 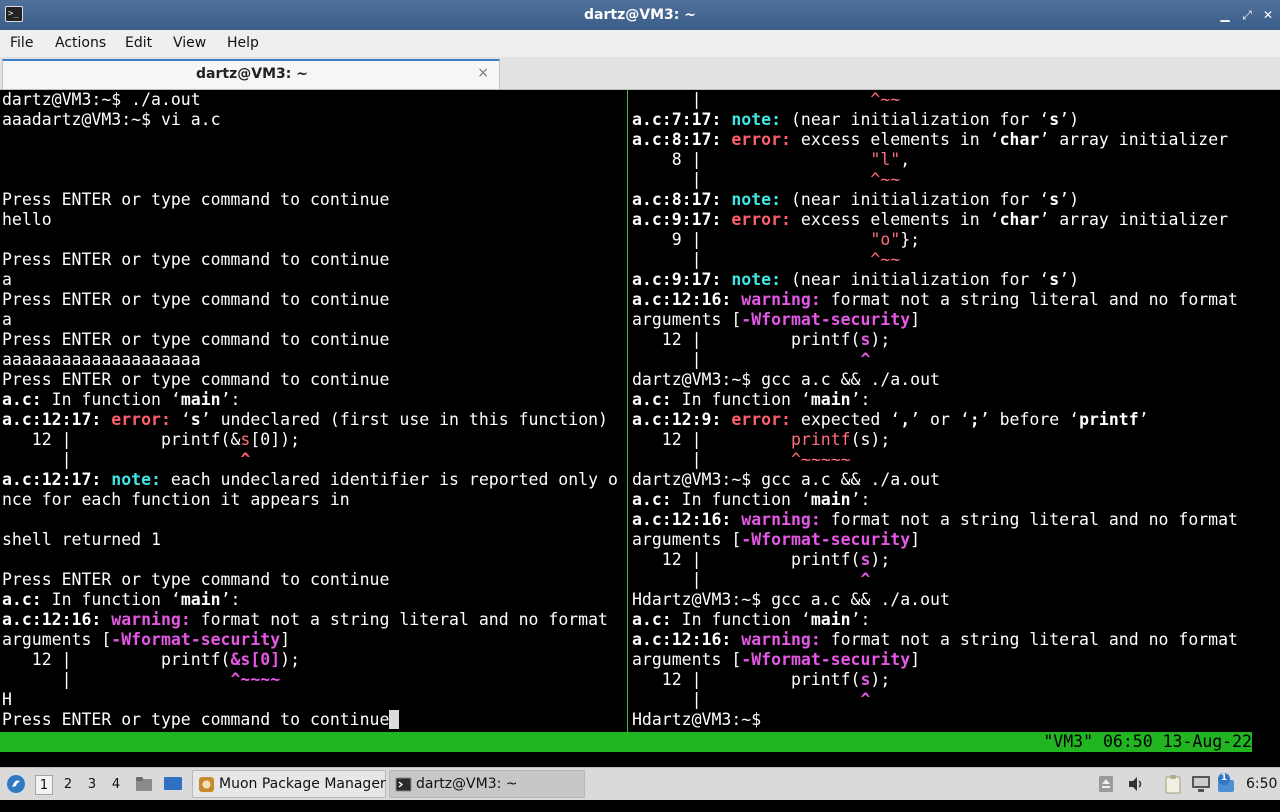 What do you see at coordinates (640, 73) in the screenshot?
I see `tab-bar: dartz@VM3: ~ ×` at bounding box center [640, 73].